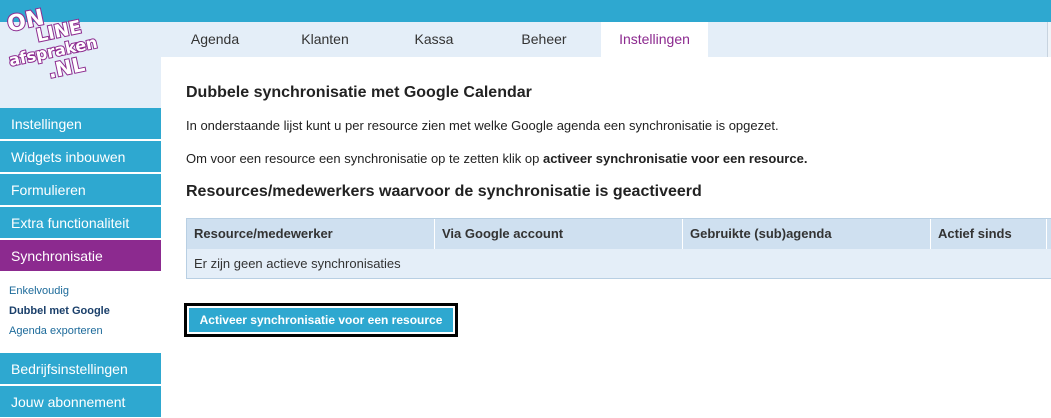 The image size is (1051, 418). I want to click on sidebar-item-jouw-abonnement: Jouw abonnement, so click(80, 402).